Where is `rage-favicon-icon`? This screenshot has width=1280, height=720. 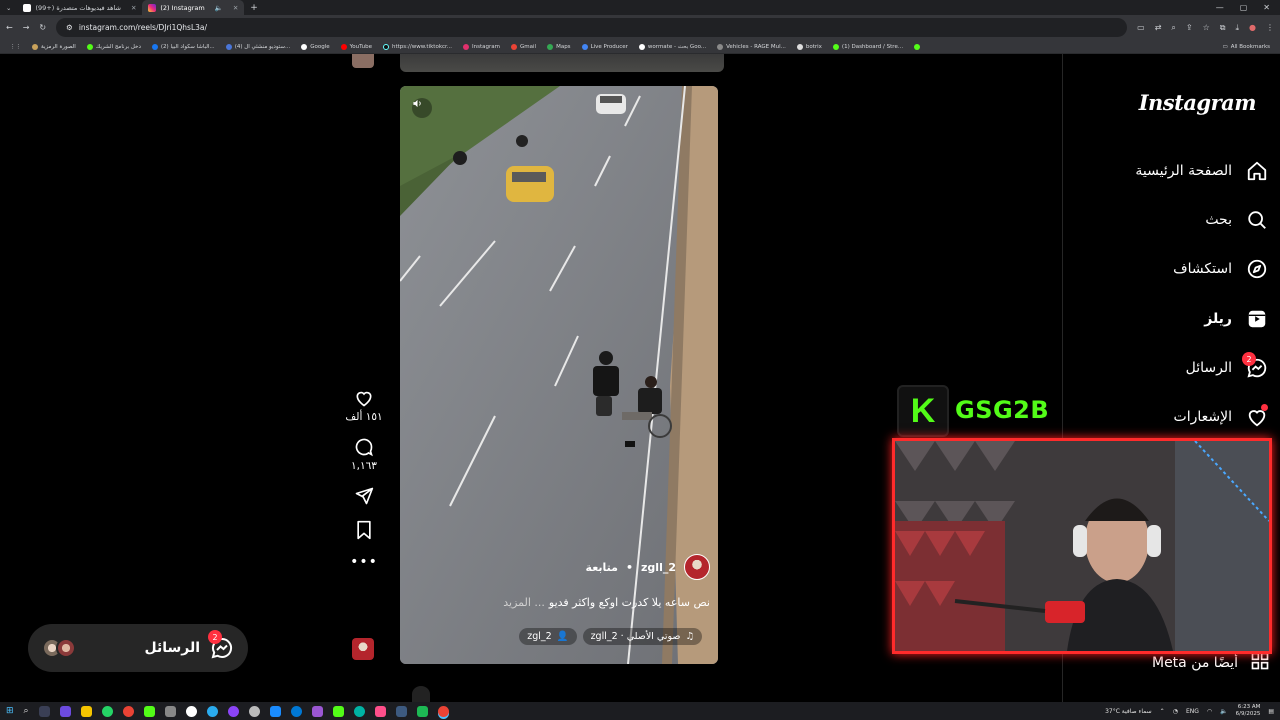
rage-favicon-icon is located at coordinates (720, 46).